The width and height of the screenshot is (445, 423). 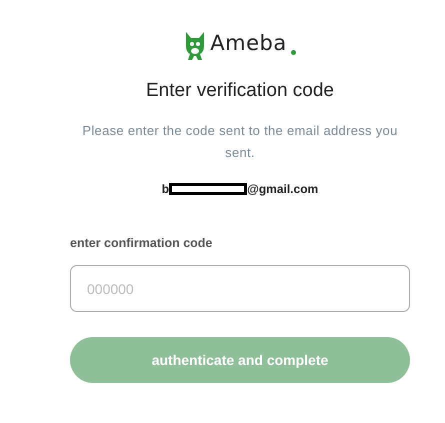 I want to click on page-title: Enter verification code, so click(x=240, y=91).